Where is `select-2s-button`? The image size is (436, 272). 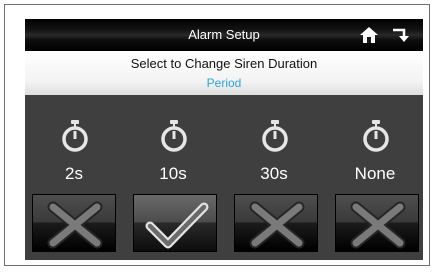 select-2s-button is located at coordinates (74, 223).